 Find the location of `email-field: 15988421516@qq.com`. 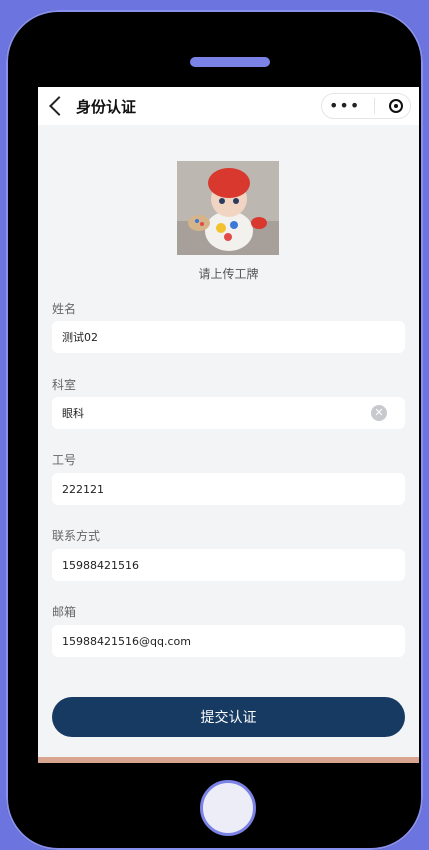

email-field: 15988421516@qq.com is located at coordinates (228, 641).